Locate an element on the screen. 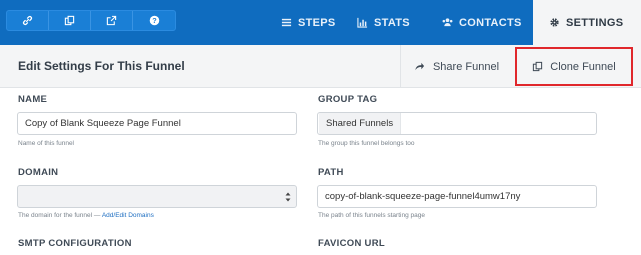 This screenshot has width=641, height=255. tab-stats-label: STATS is located at coordinates (392, 22).